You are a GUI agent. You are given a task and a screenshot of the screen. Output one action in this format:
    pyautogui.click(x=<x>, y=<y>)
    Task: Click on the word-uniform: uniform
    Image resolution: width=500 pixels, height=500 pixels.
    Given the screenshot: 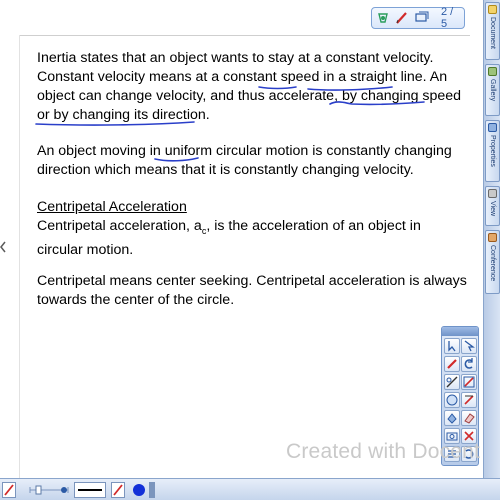 What is the action you would take?
    pyautogui.click(x=188, y=151)
    